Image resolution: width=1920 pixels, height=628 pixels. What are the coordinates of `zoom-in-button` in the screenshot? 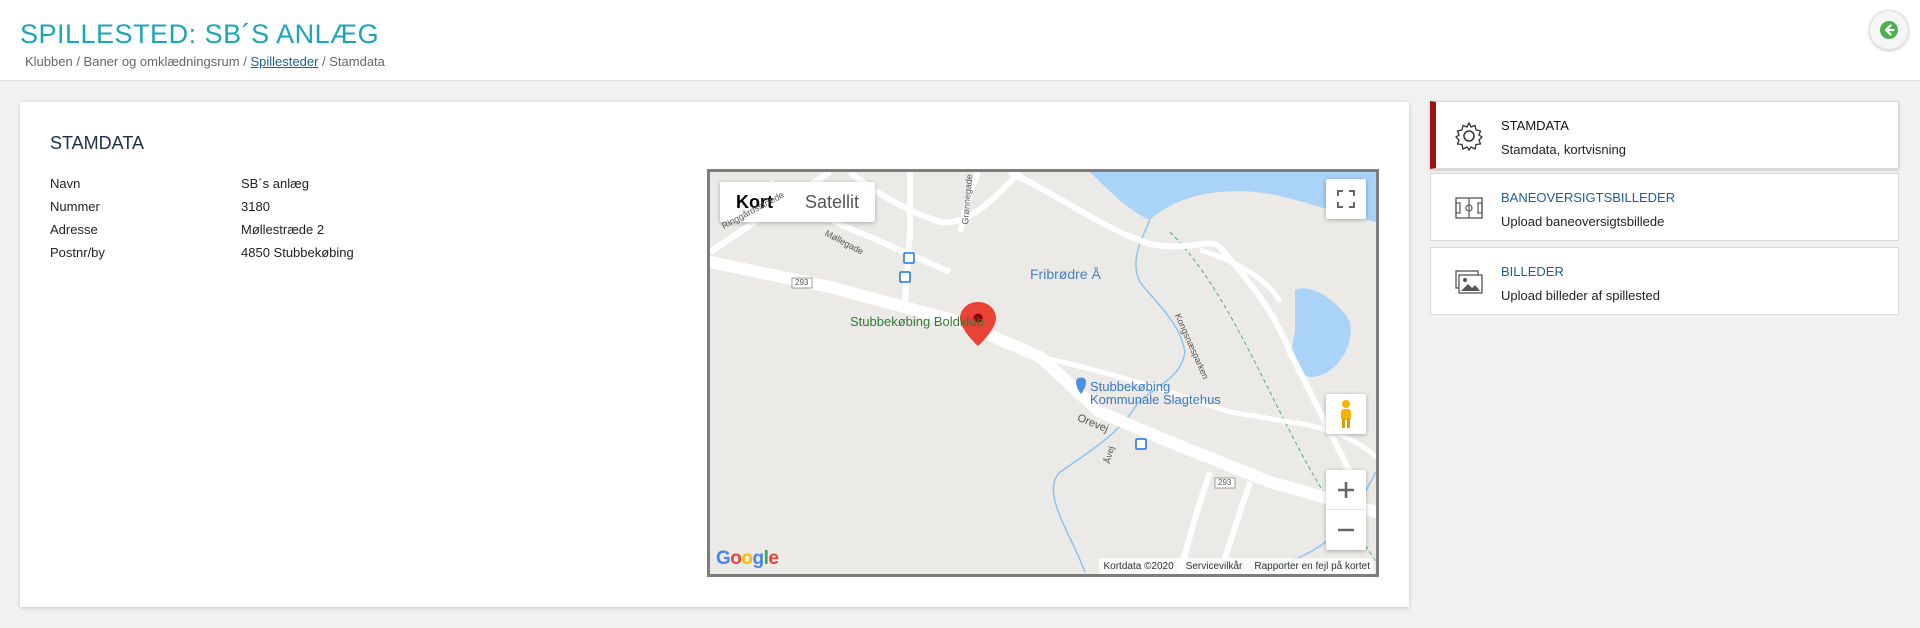 It's located at (1346, 490).